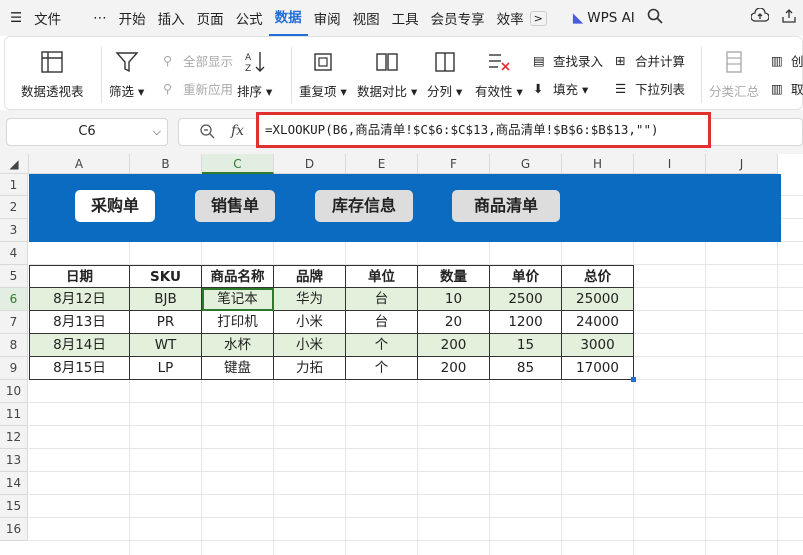 Image resolution: width=803 pixels, height=555 pixels. What do you see at coordinates (633, 379) in the screenshot?
I see `fill-handle` at bounding box center [633, 379].